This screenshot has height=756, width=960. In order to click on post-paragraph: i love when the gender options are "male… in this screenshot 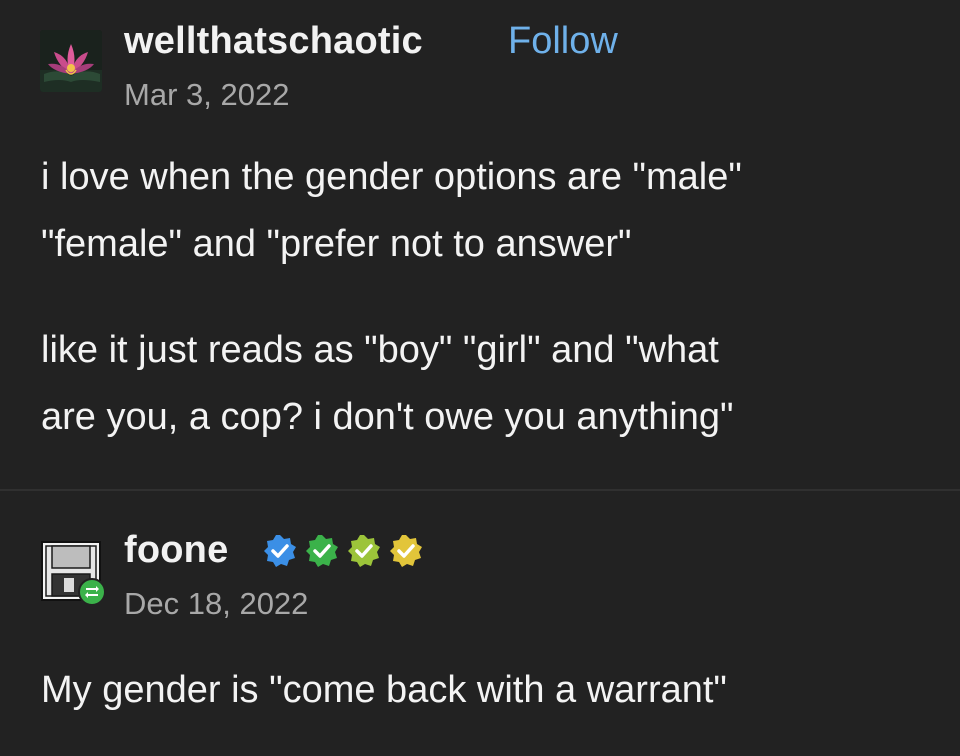, I will do `click(391, 211)`.